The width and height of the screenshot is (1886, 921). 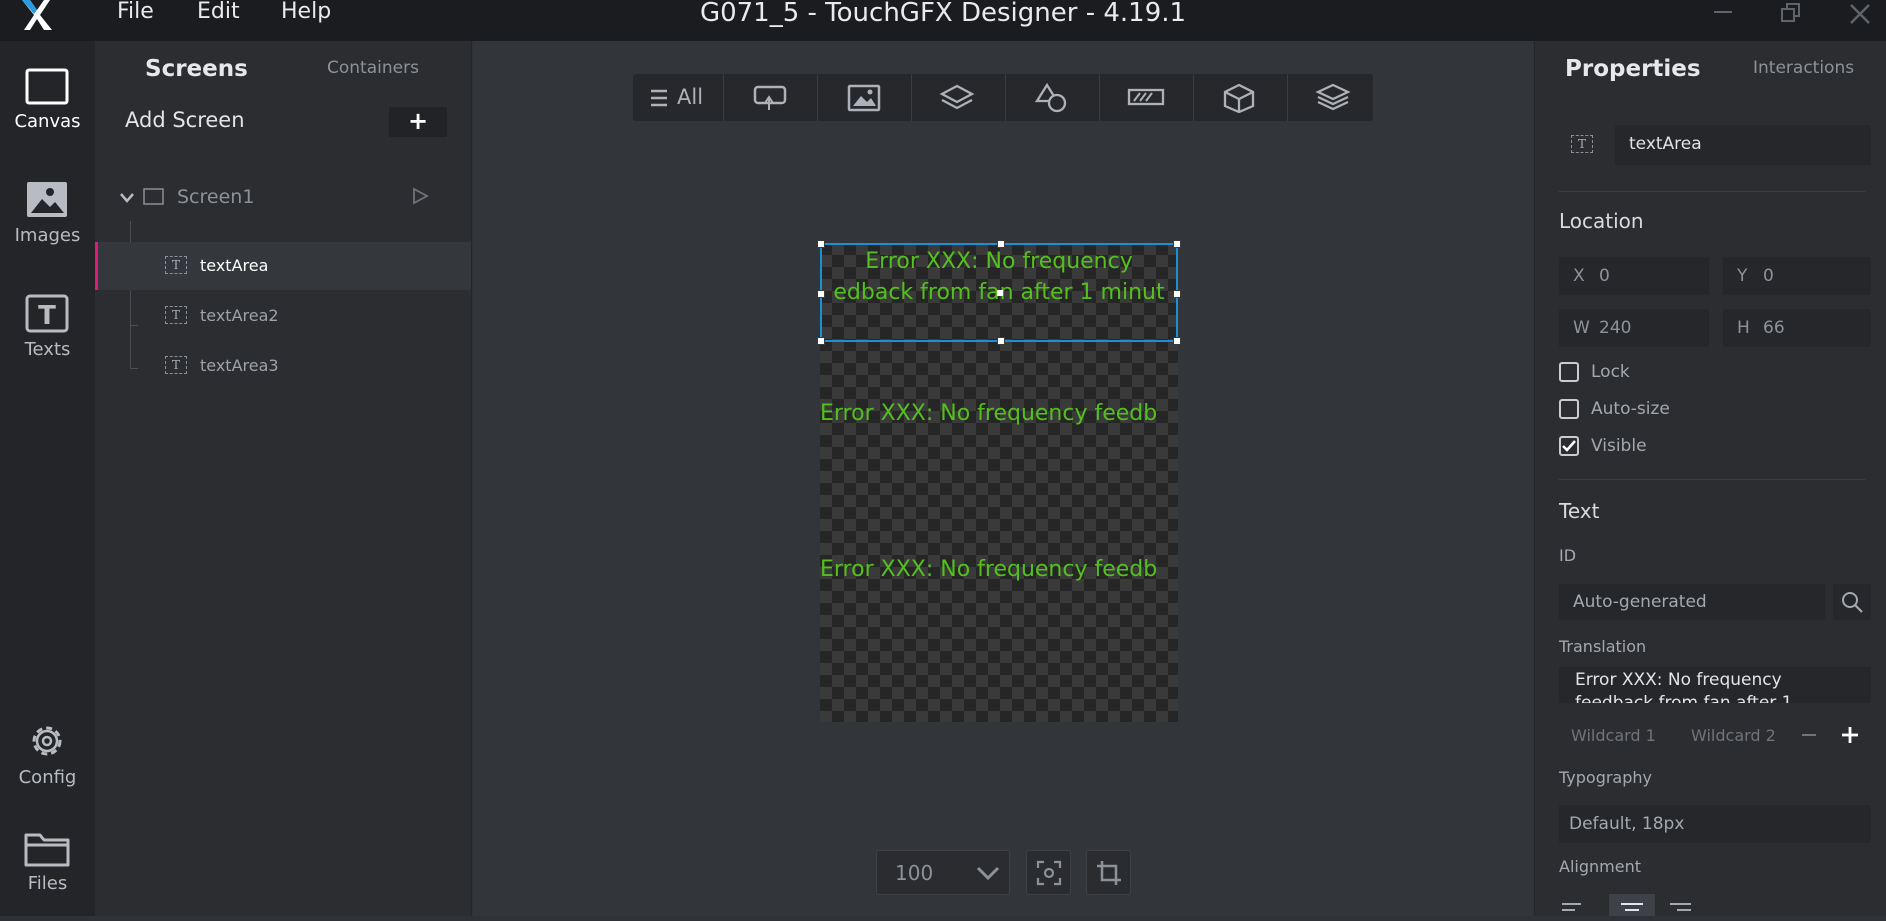 What do you see at coordinates (1634, 328) in the screenshot?
I see `width-input: W 240` at bounding box center [1634, 328].